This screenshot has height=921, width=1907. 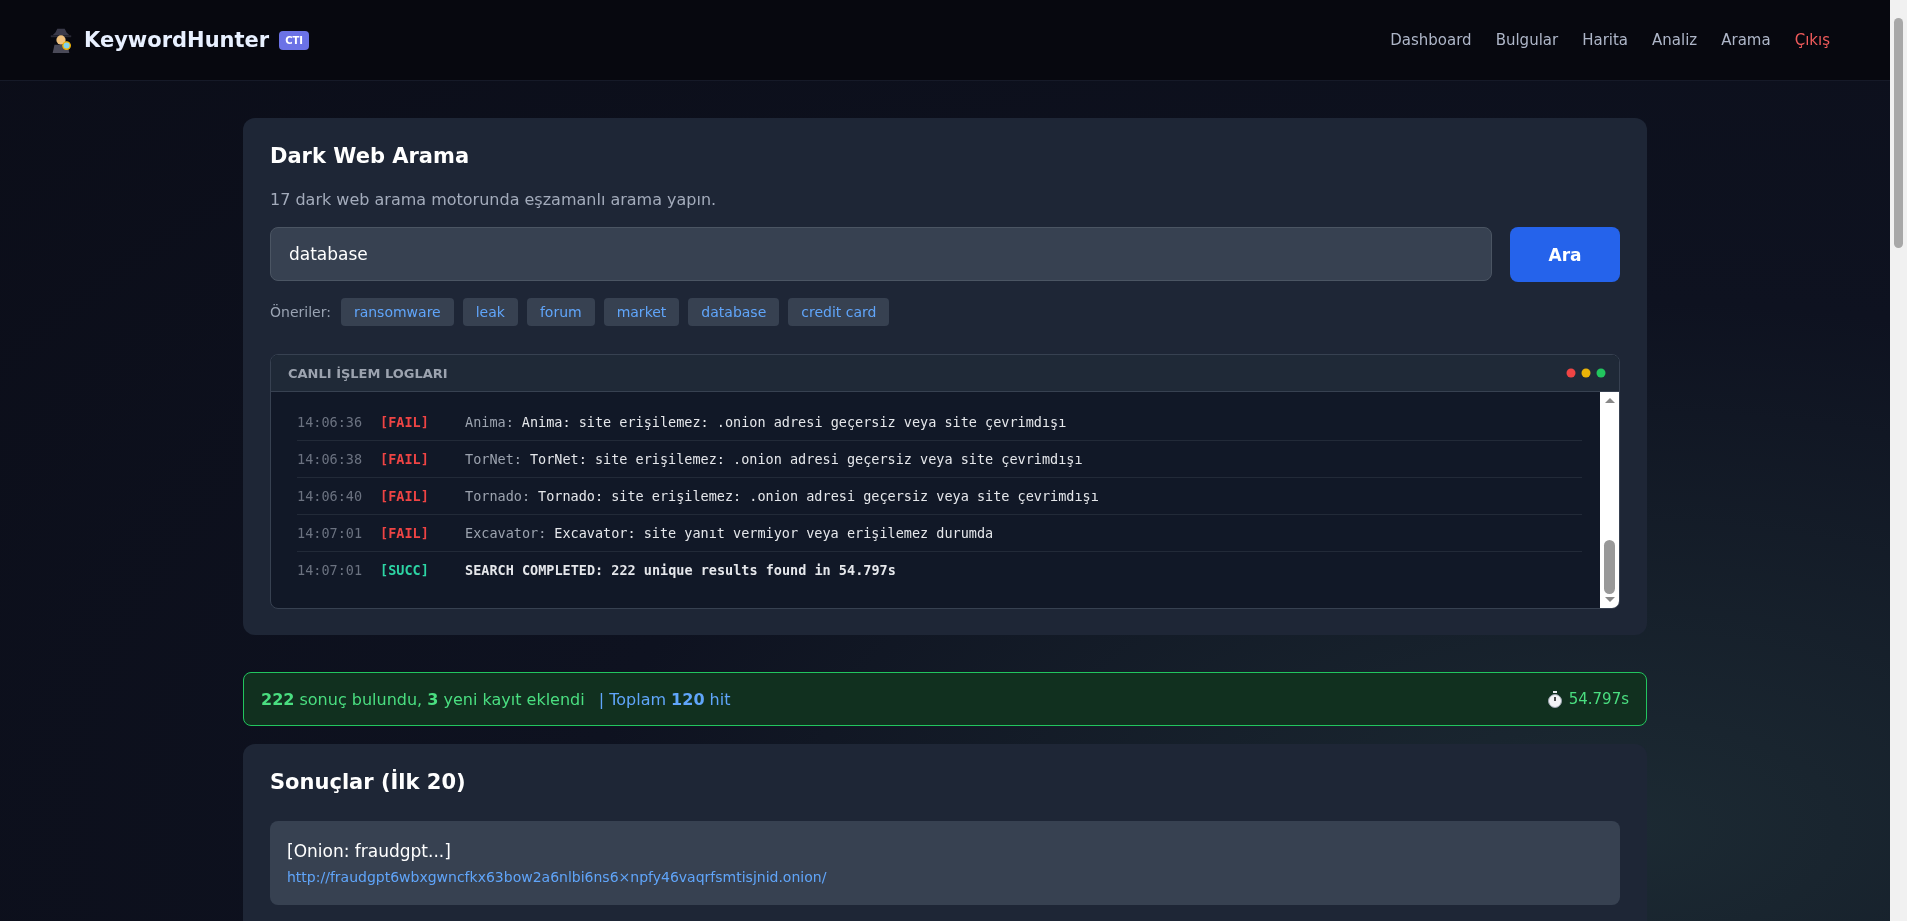 What do you see at coordinates (506, 533) in the screenshot?
I see `log-source: Excavator:` at bounding box center [506, 533].